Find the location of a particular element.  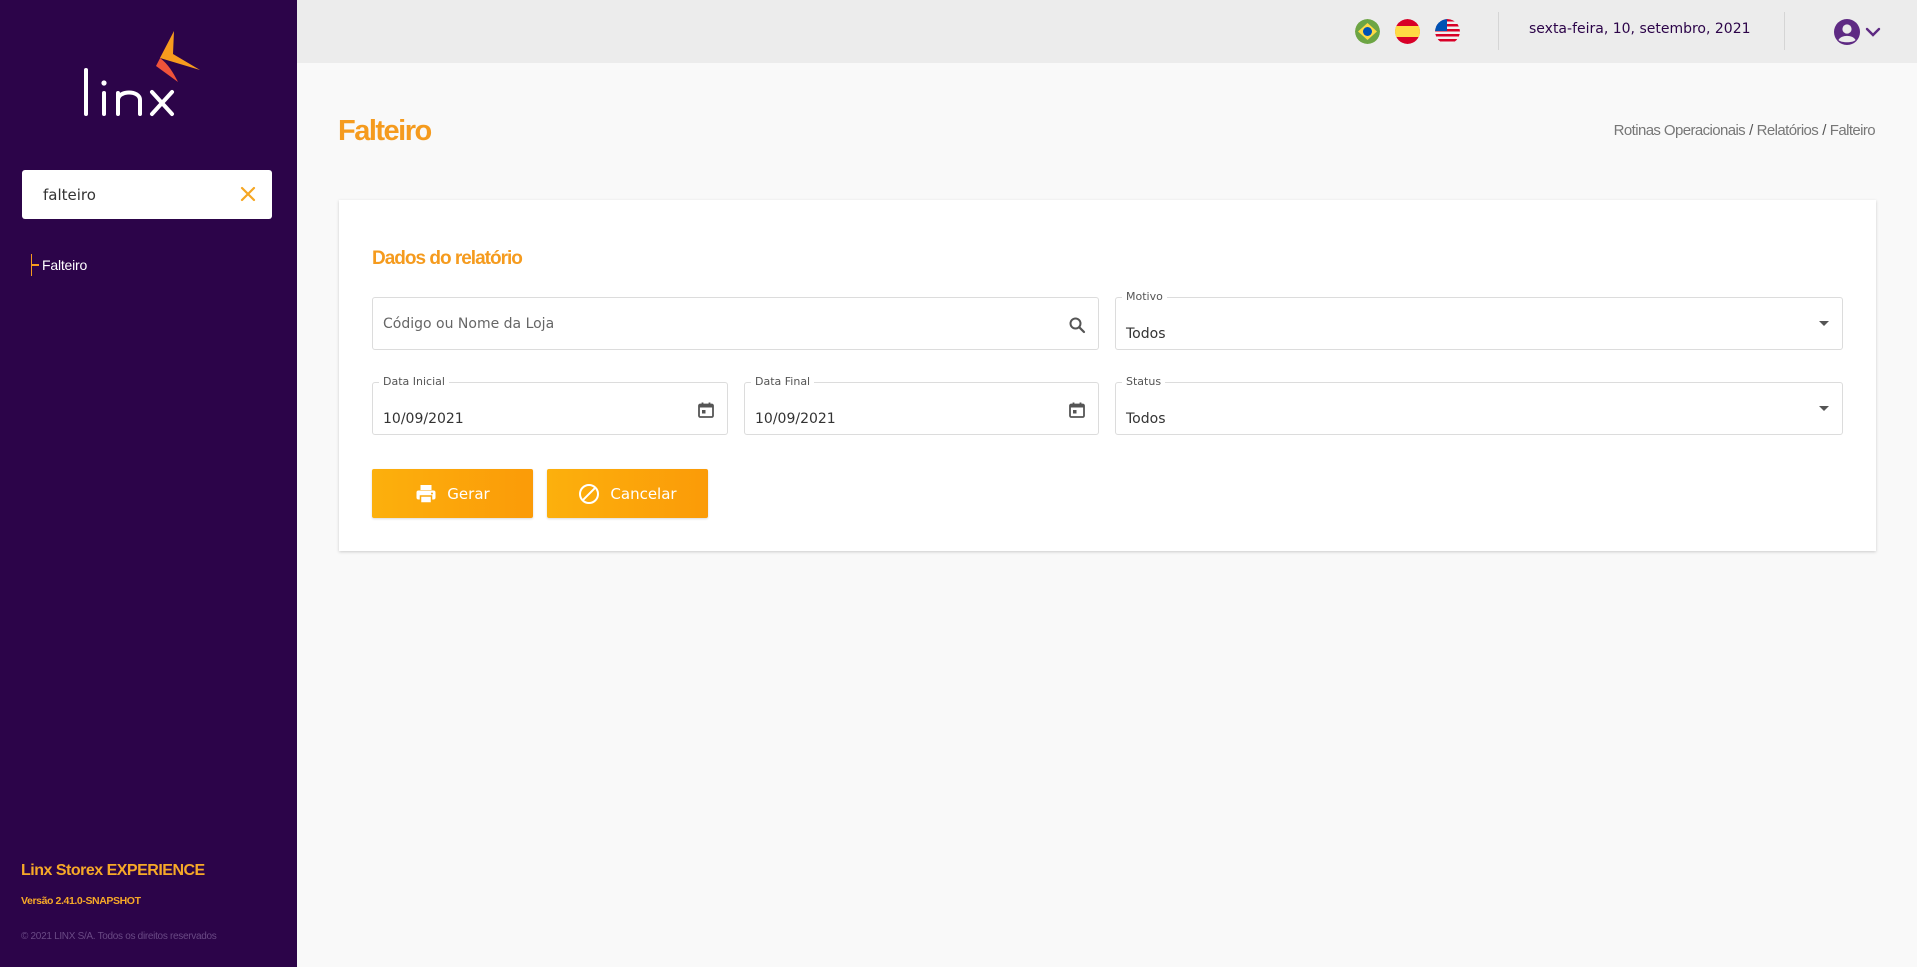

motivo-value: Todos is located at coordinates (1146, 334).